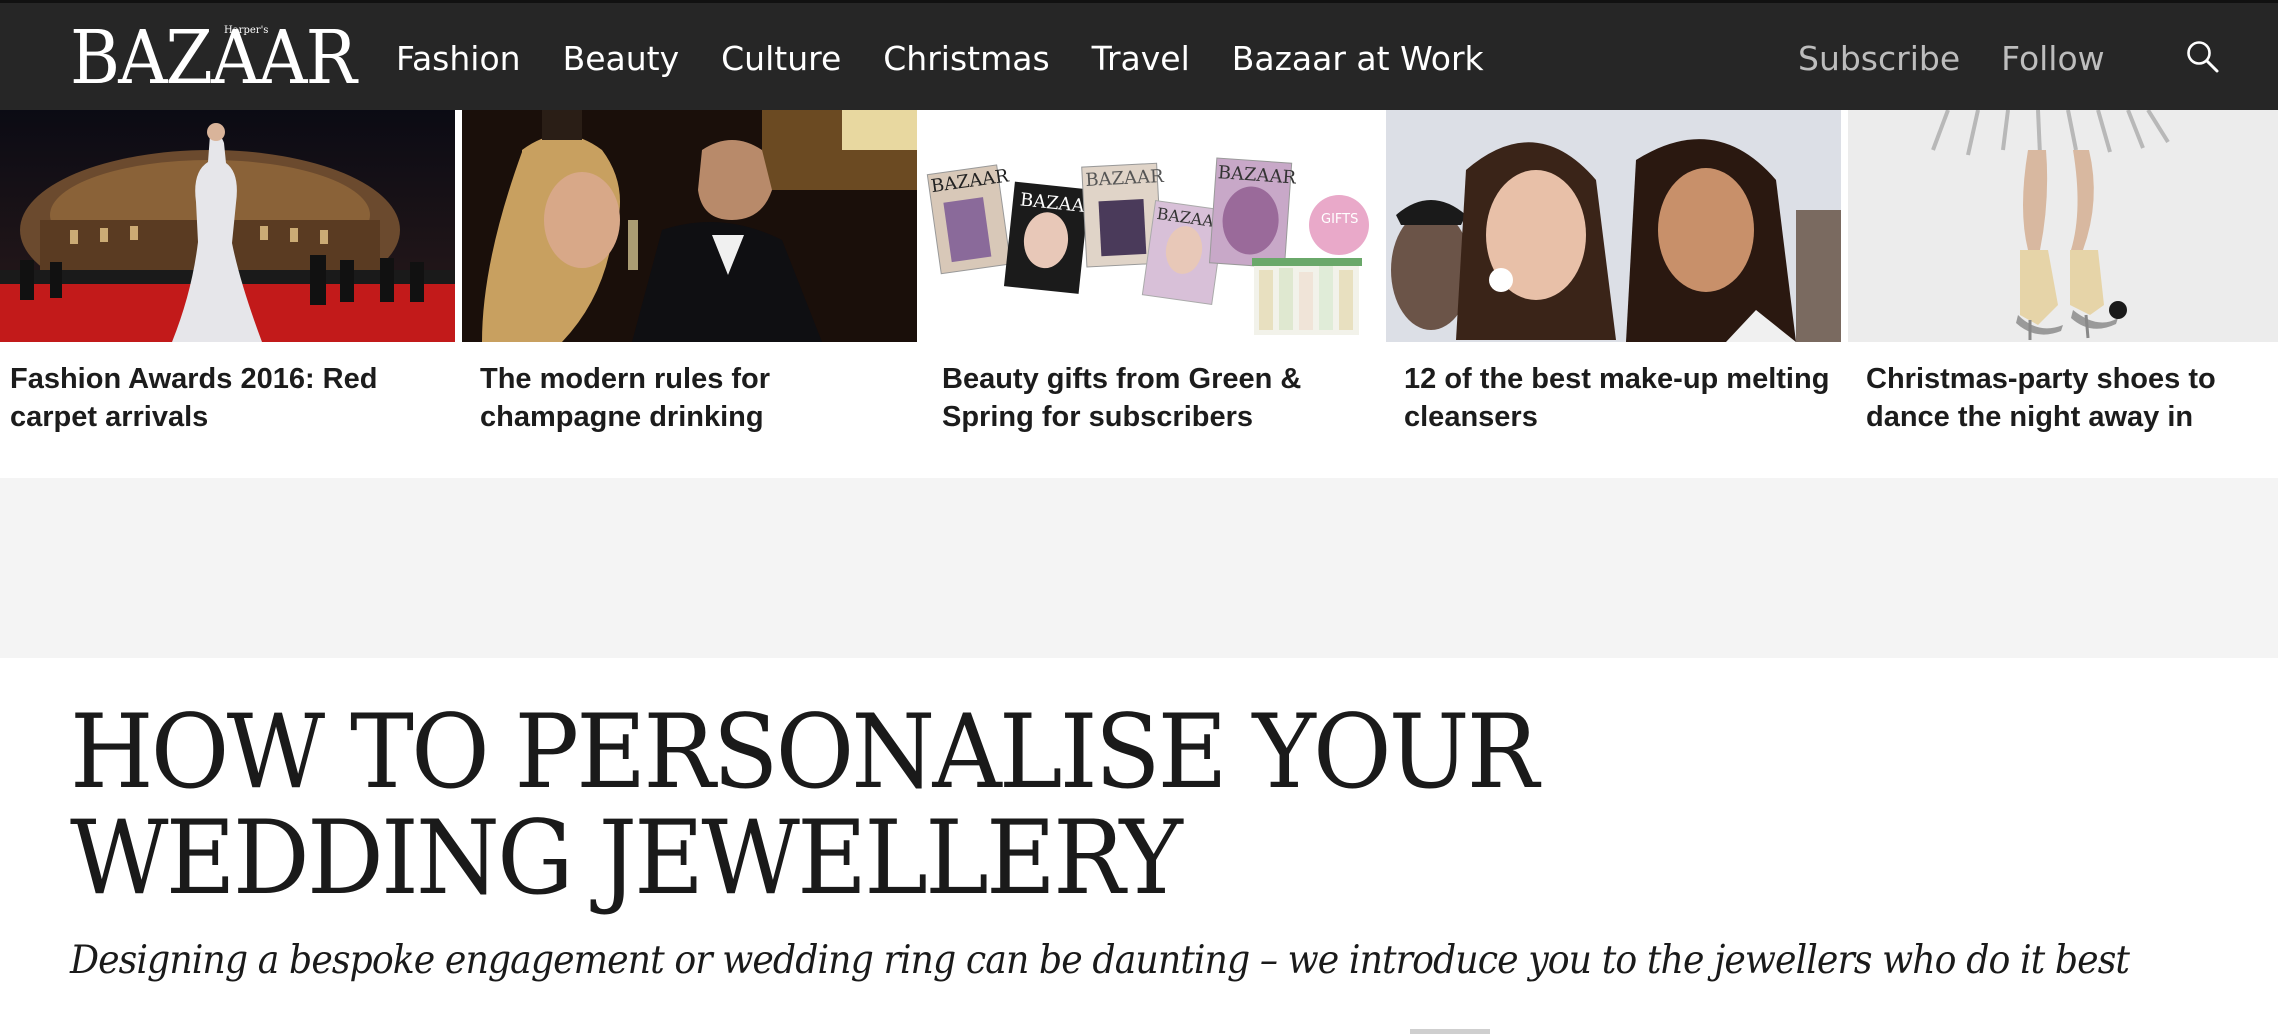 The image size is (2278, 1034). What do you see at coordinates (621, 58) in the screenshot?
I see `nav-link-beauty: Beauty` at bounding box center [621, 58].